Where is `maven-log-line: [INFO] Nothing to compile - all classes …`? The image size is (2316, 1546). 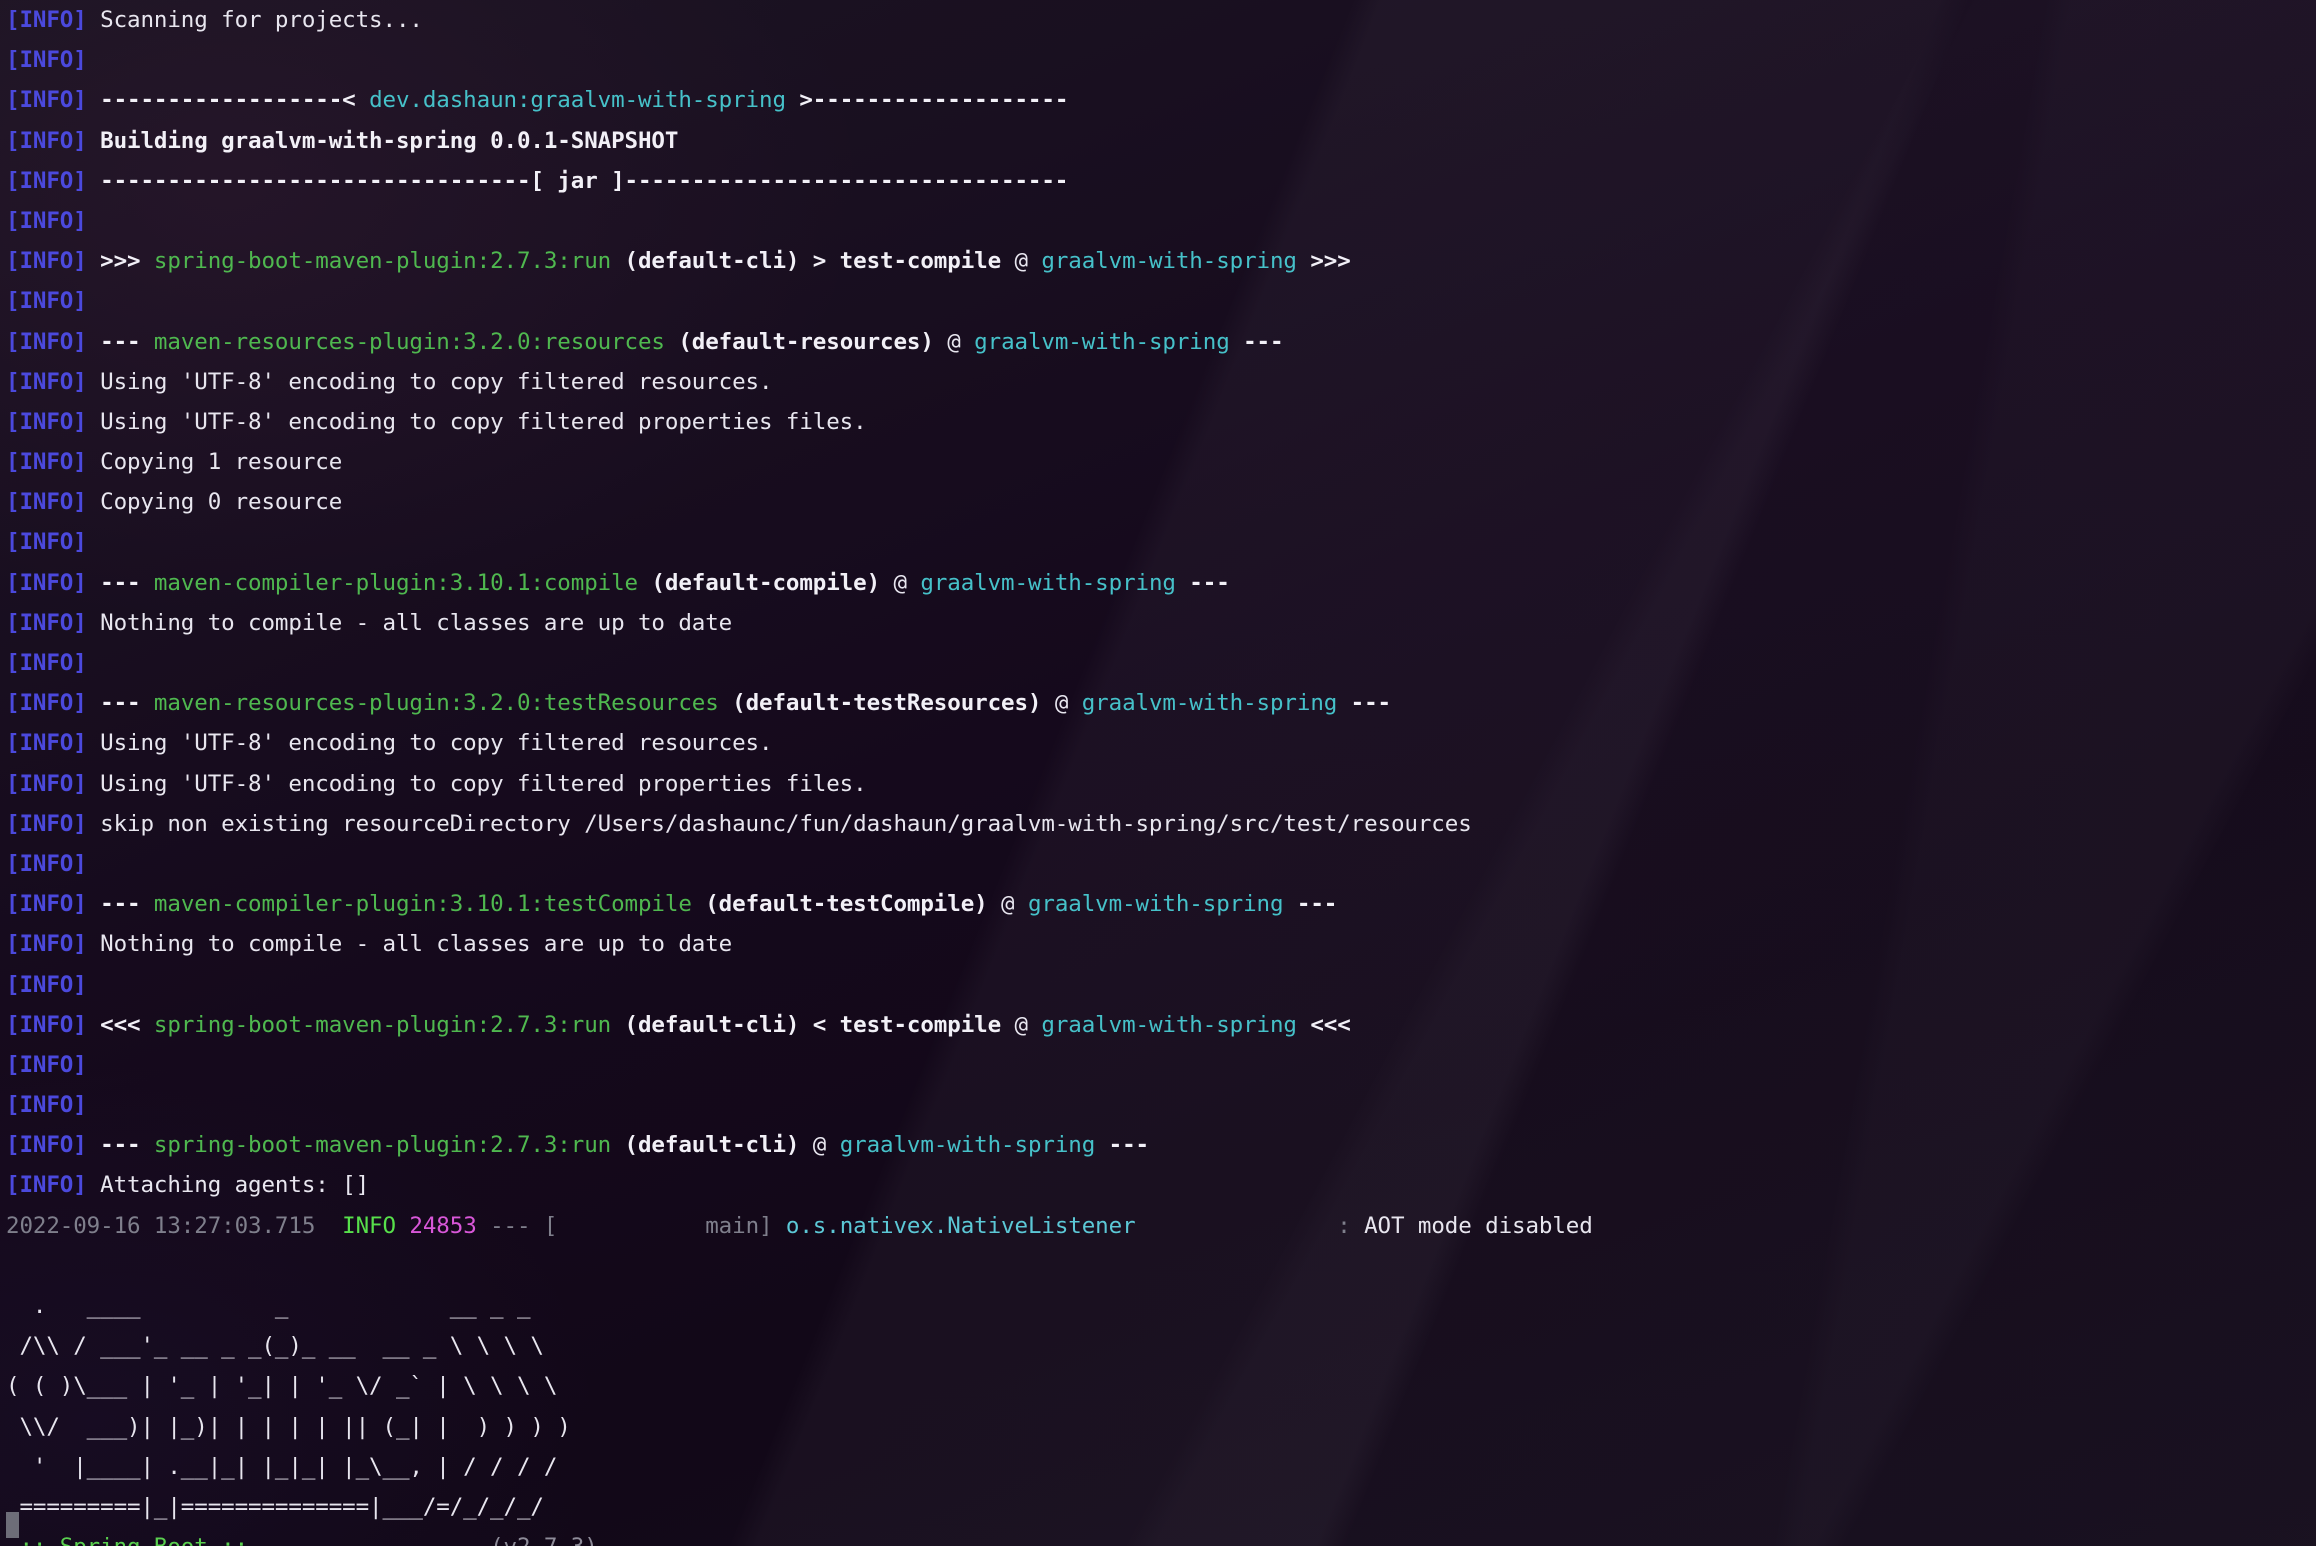 maven-log-line: [INFO] Nothing to compile - all classes … is located at coordinates (1161, 944).